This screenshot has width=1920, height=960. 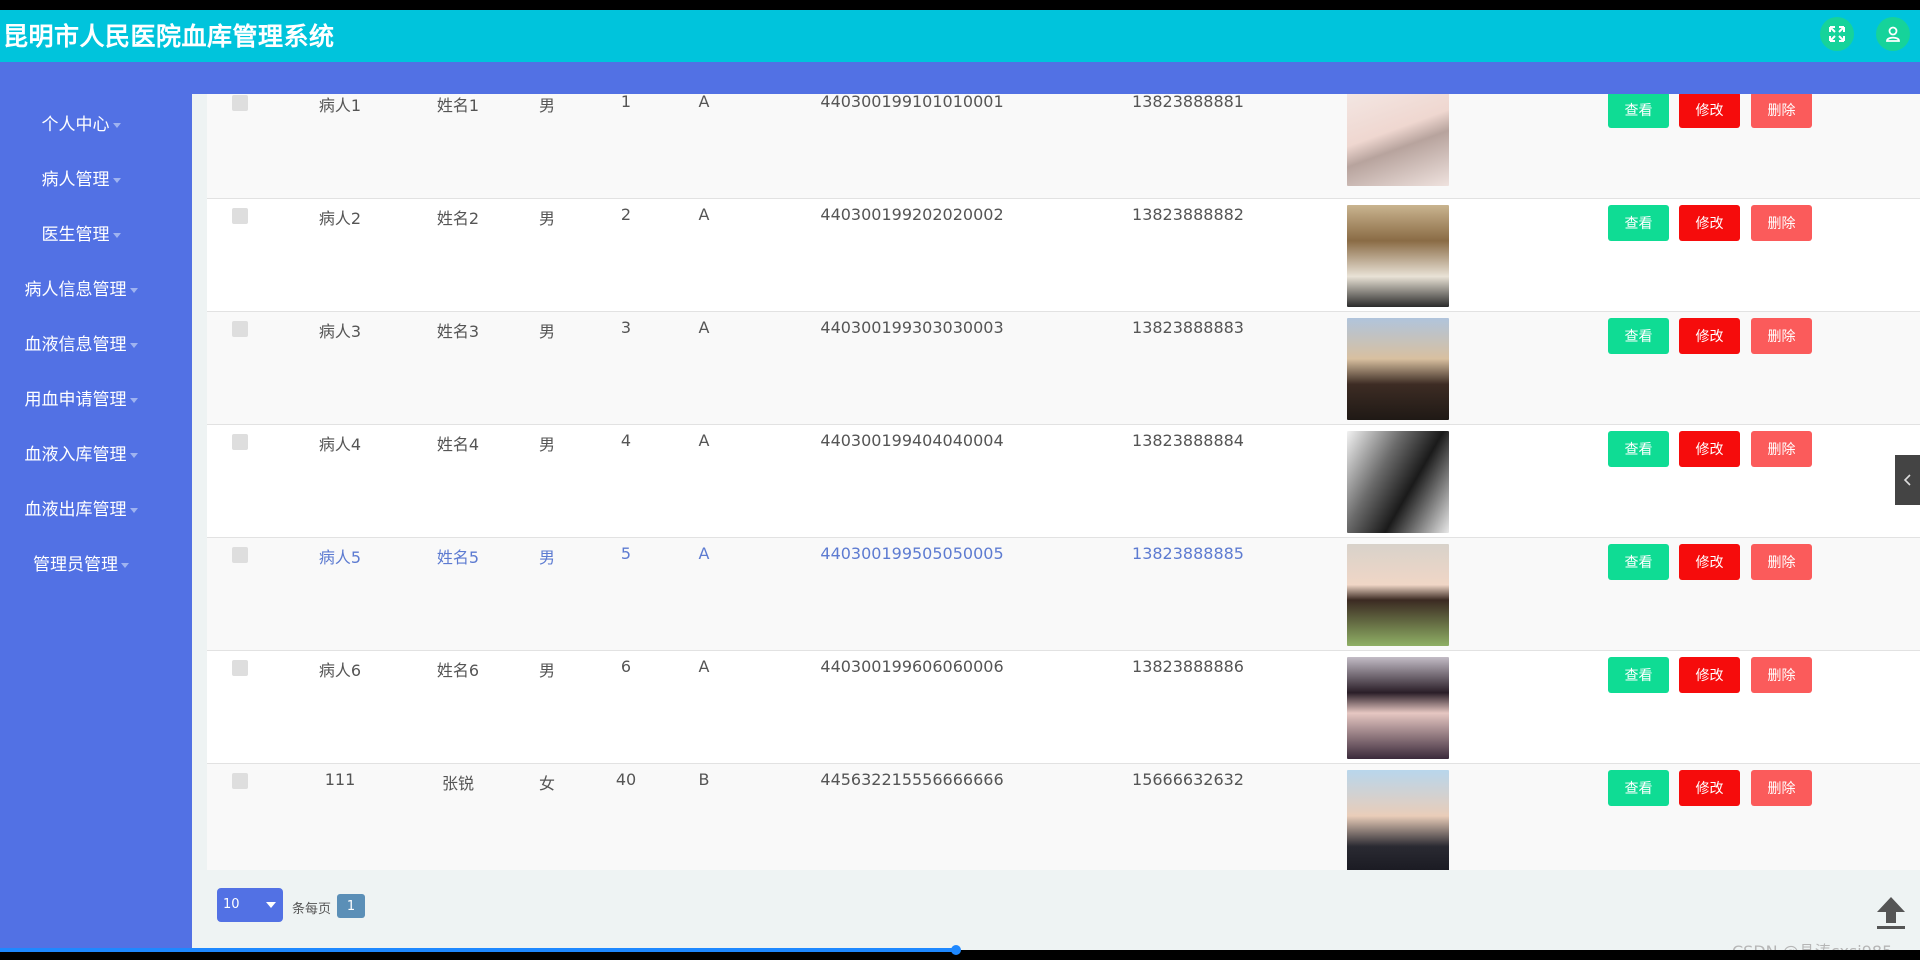 What do you see at coordinates (458, 783) in the screenshot?
I see `cell-name: 张锐` at bounding box center [458, 783].